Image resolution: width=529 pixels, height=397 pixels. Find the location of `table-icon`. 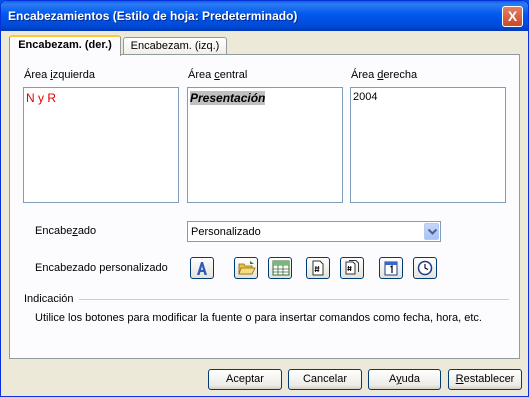

table-icon is located at coordinates (281, 268).